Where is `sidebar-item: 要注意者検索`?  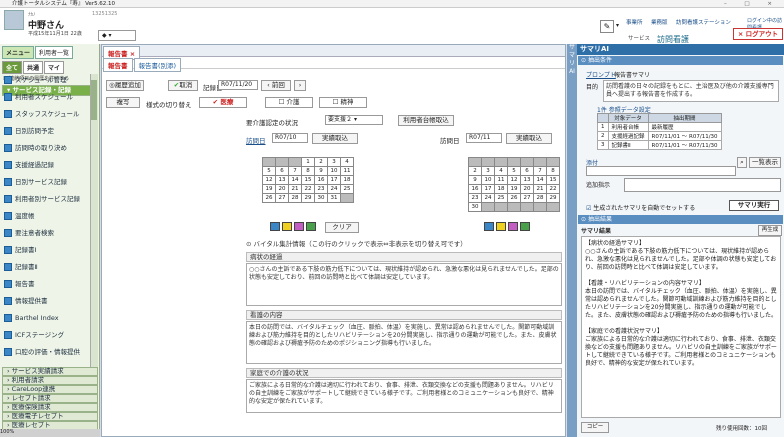
sidebar-item: 要注意者検索 is located at coordinates (51, 233).